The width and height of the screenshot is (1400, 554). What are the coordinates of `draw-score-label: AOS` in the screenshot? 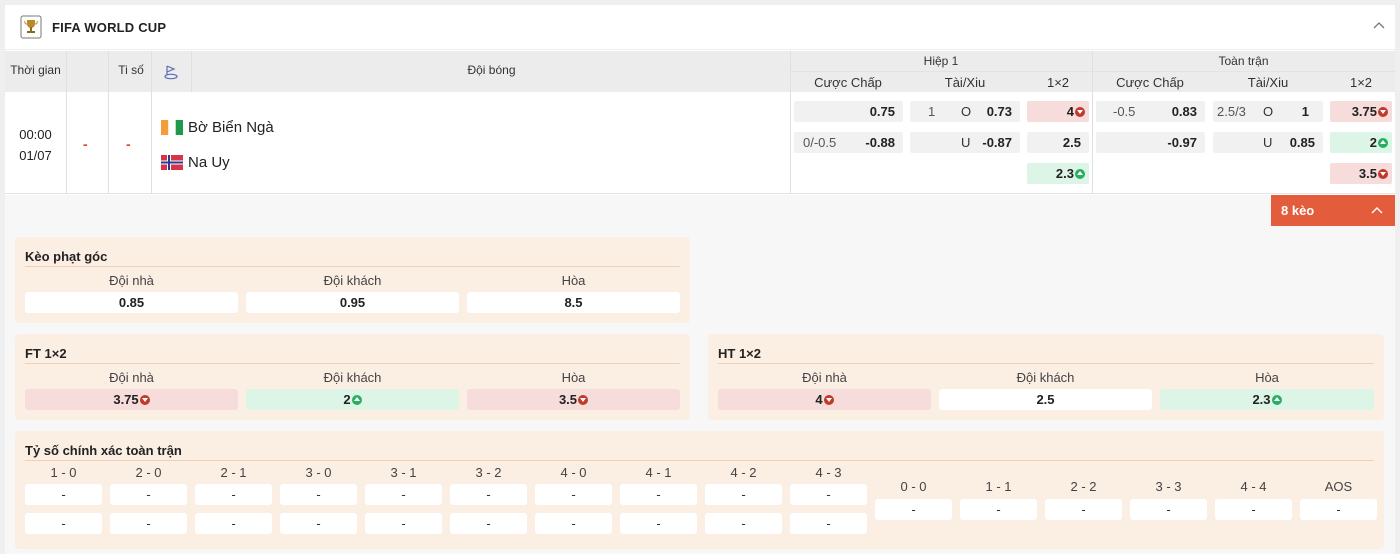 It's located at (1338, 486).